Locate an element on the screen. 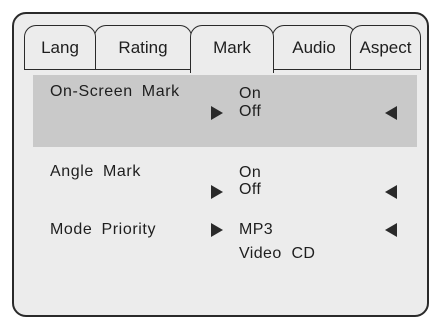 This screenshot has width=443, height=331. tab-bar: Lang Rating Mark Audio Aspect is located at coordinates (222, 49).